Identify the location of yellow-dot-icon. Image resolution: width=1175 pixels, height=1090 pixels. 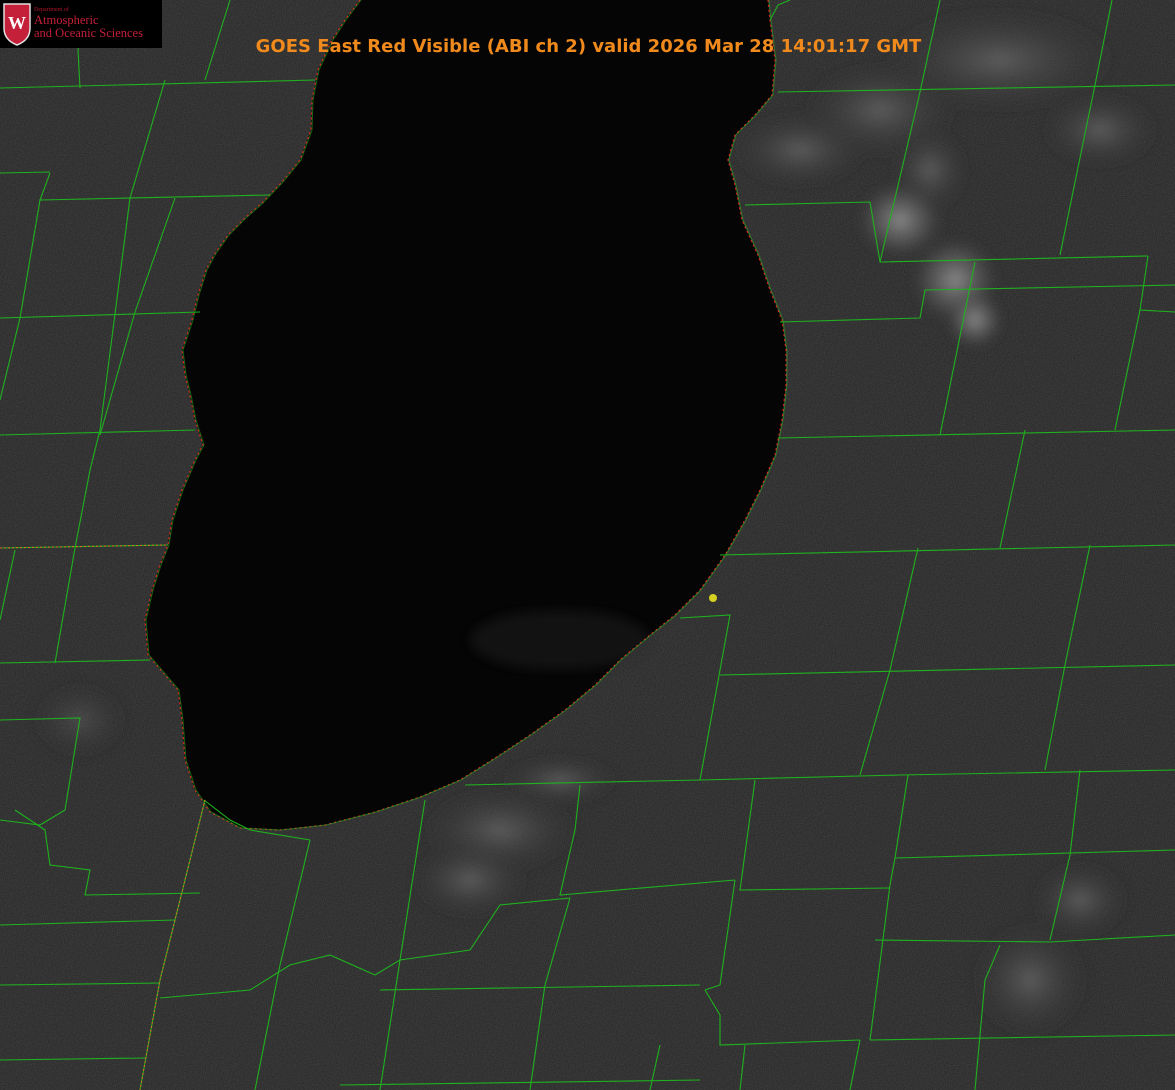
(713, 598).